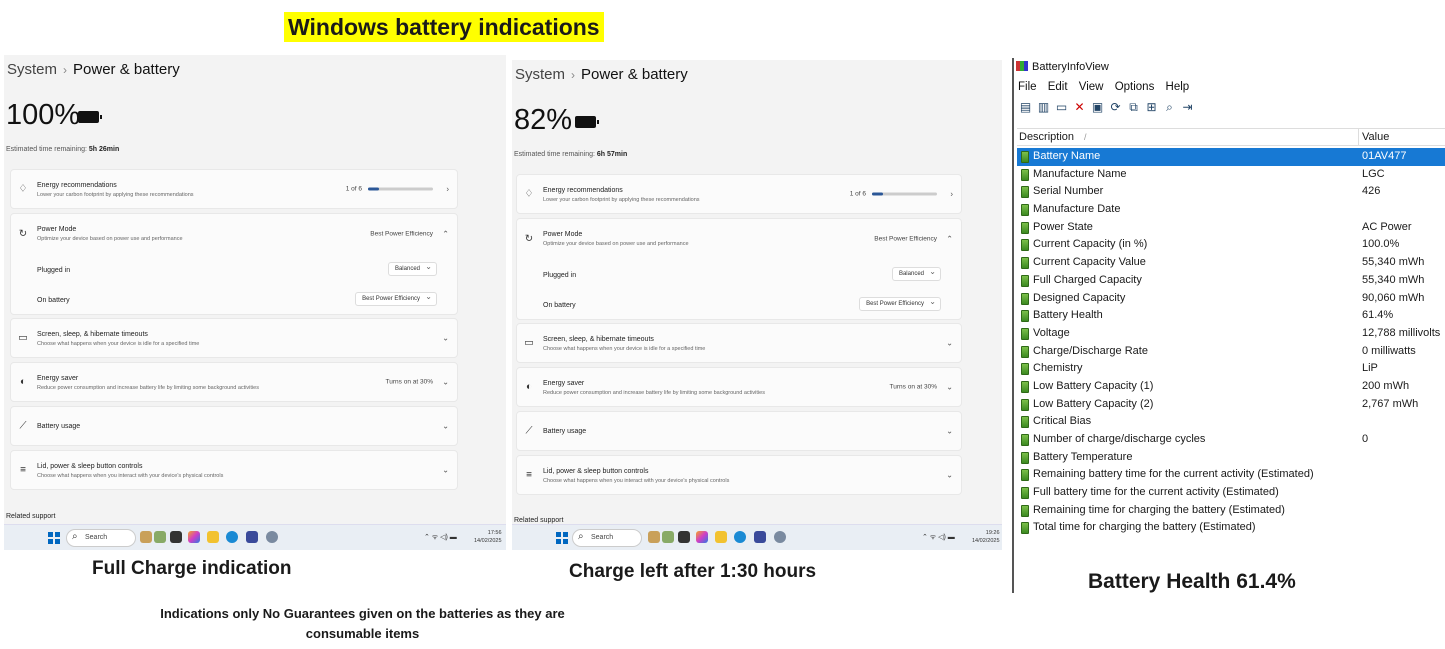  What do you see at coordinates (1231, 440) in the screenshot?
I see `table-row: Number of charge/discharge cycles 0` at bounding box center [1231, 440].